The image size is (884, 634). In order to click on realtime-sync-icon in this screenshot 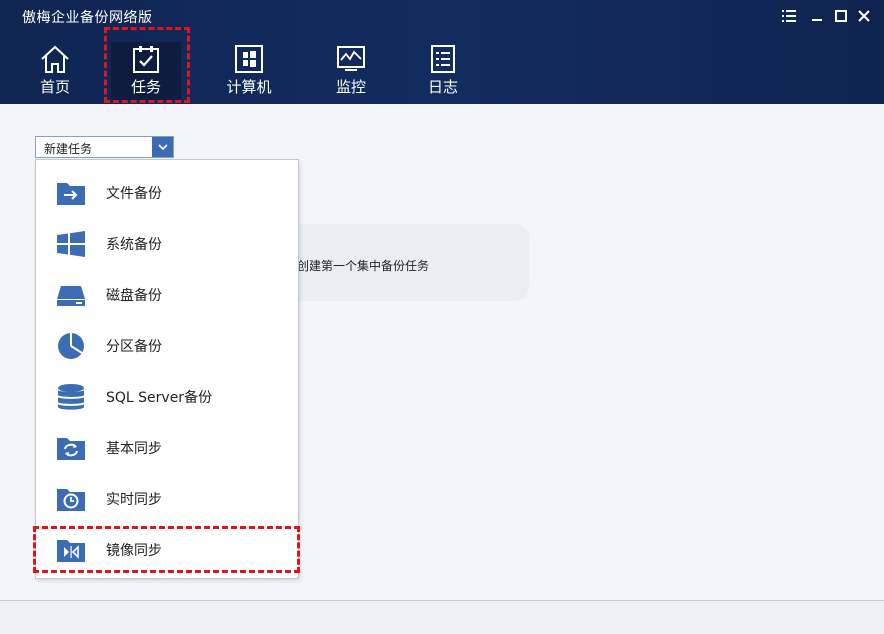, I will do `click(71, 499)`.